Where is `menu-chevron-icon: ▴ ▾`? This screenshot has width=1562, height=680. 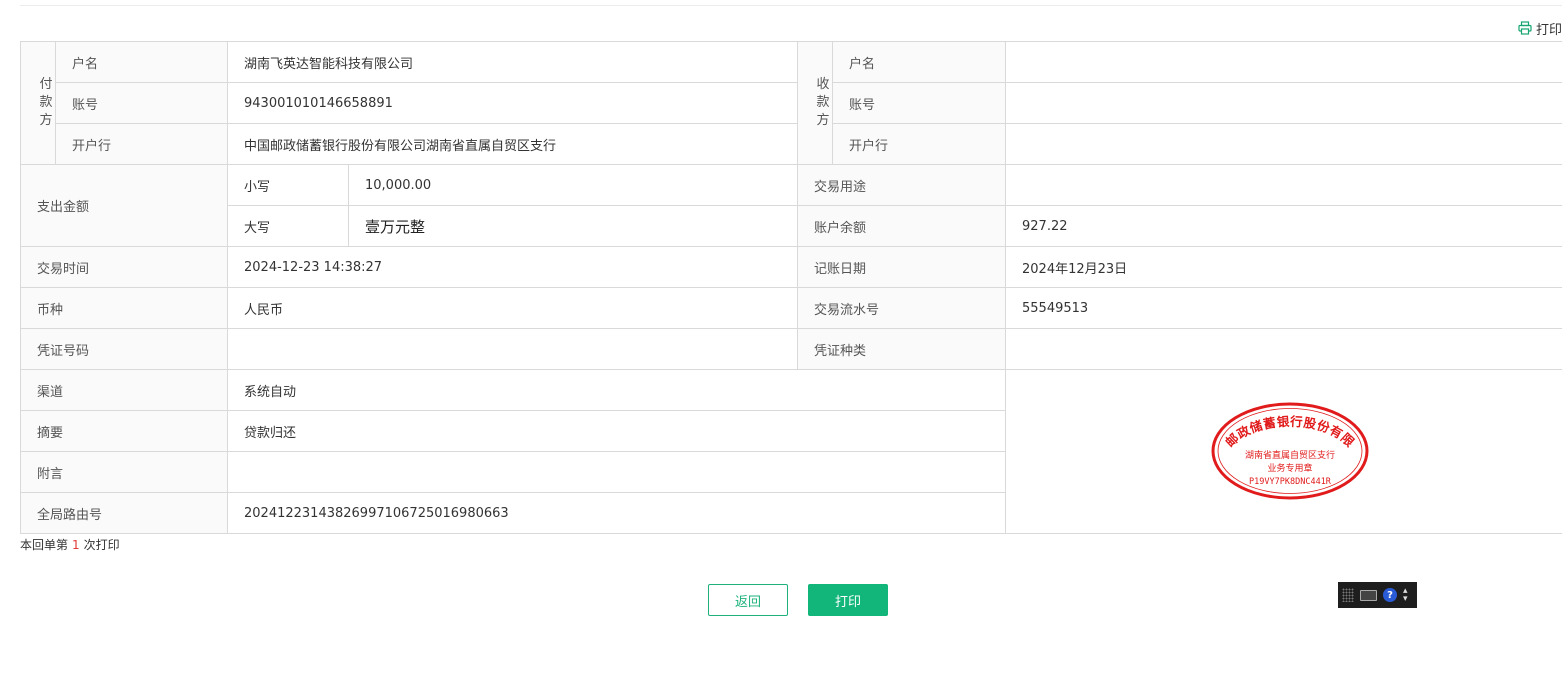 menu-chevron-icon: ▴ ▾ is located at coordinates (1405, 595).